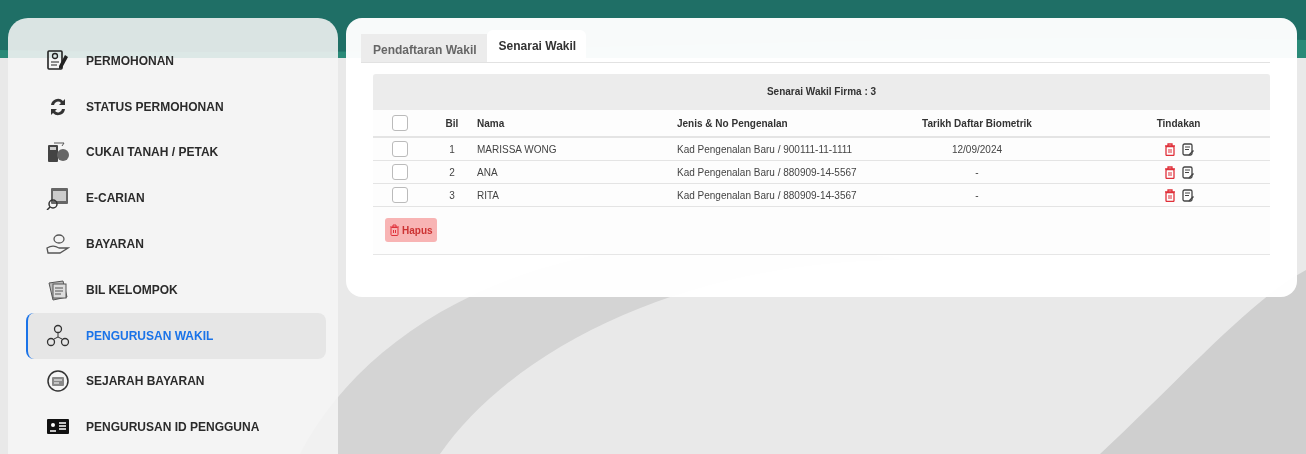 The height and width of the screenshot is (454, 1306). I want to click on table-title: Senarai Wakil Firma : 3, so click(821, 92).